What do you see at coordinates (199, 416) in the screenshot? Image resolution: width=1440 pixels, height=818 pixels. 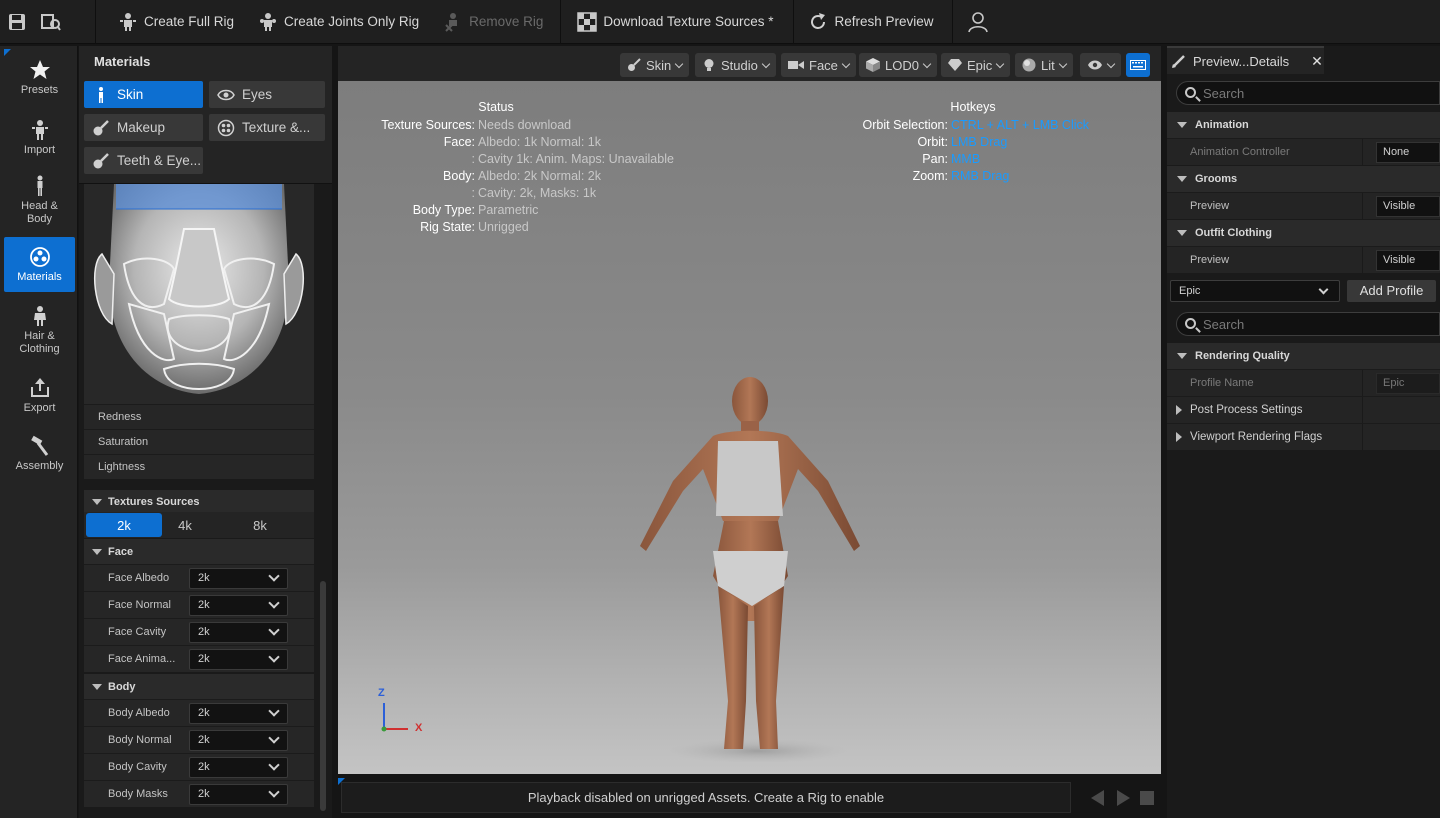 I see `redness-row: Redness` at bounding box center [199, 416].